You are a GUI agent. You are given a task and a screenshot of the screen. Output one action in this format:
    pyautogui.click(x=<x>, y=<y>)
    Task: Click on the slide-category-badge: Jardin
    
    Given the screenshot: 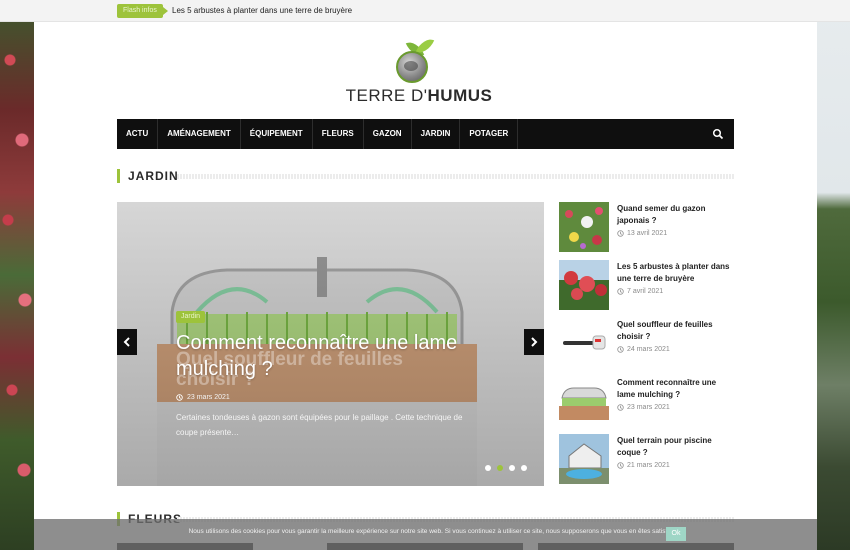 What is the action you would take?
    pyautogui.click(x=191, y=317)
    